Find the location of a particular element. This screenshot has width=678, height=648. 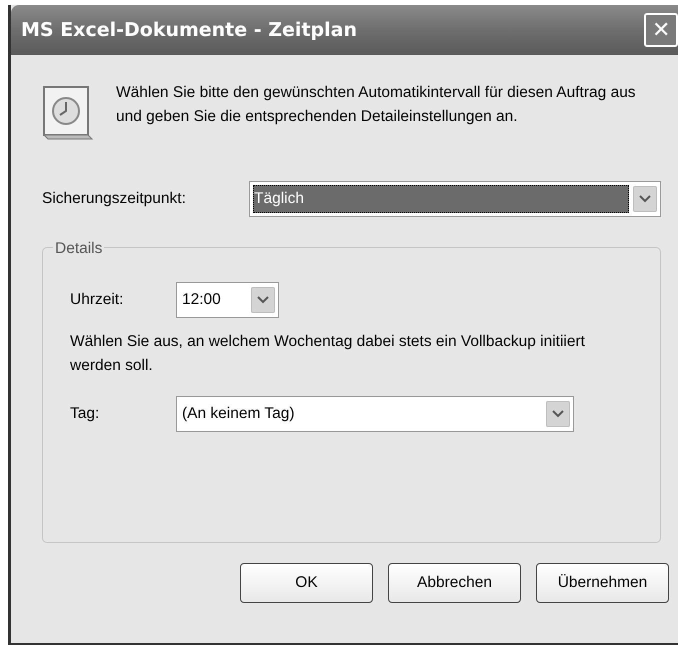

day-dropdown: (An keinem Tag) is located at coordinates (375, 414).